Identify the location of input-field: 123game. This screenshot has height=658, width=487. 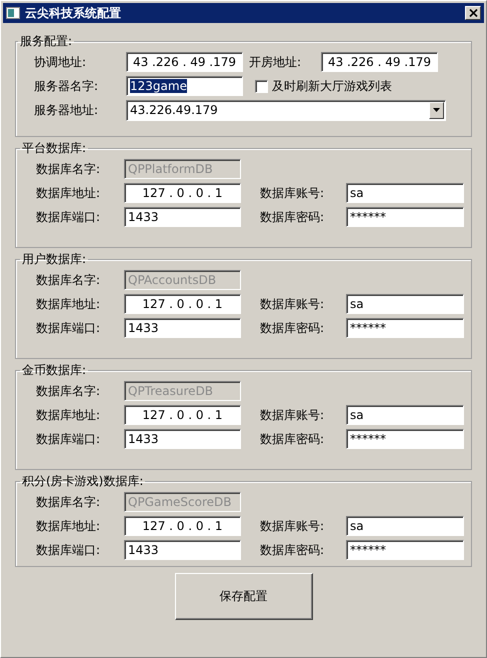
(184, 86).